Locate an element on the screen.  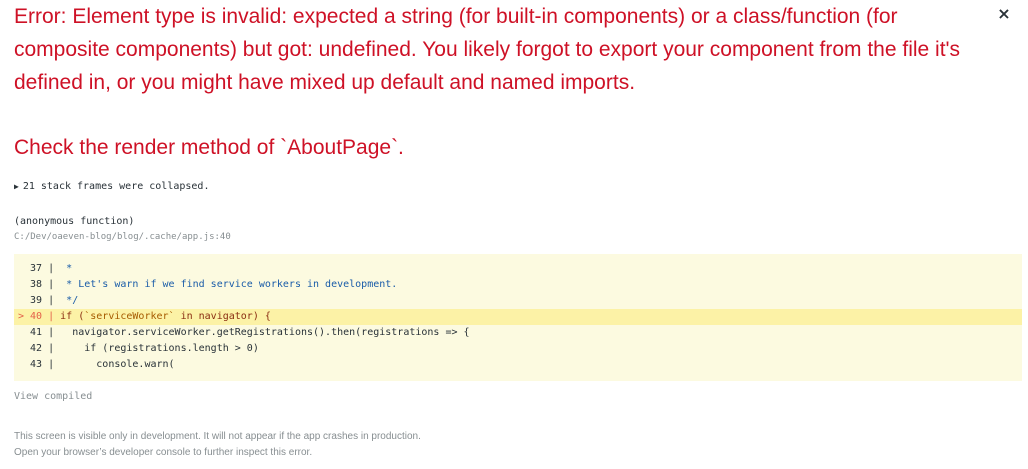
line-gutter: 39 | is located at coordinates (39, 300).